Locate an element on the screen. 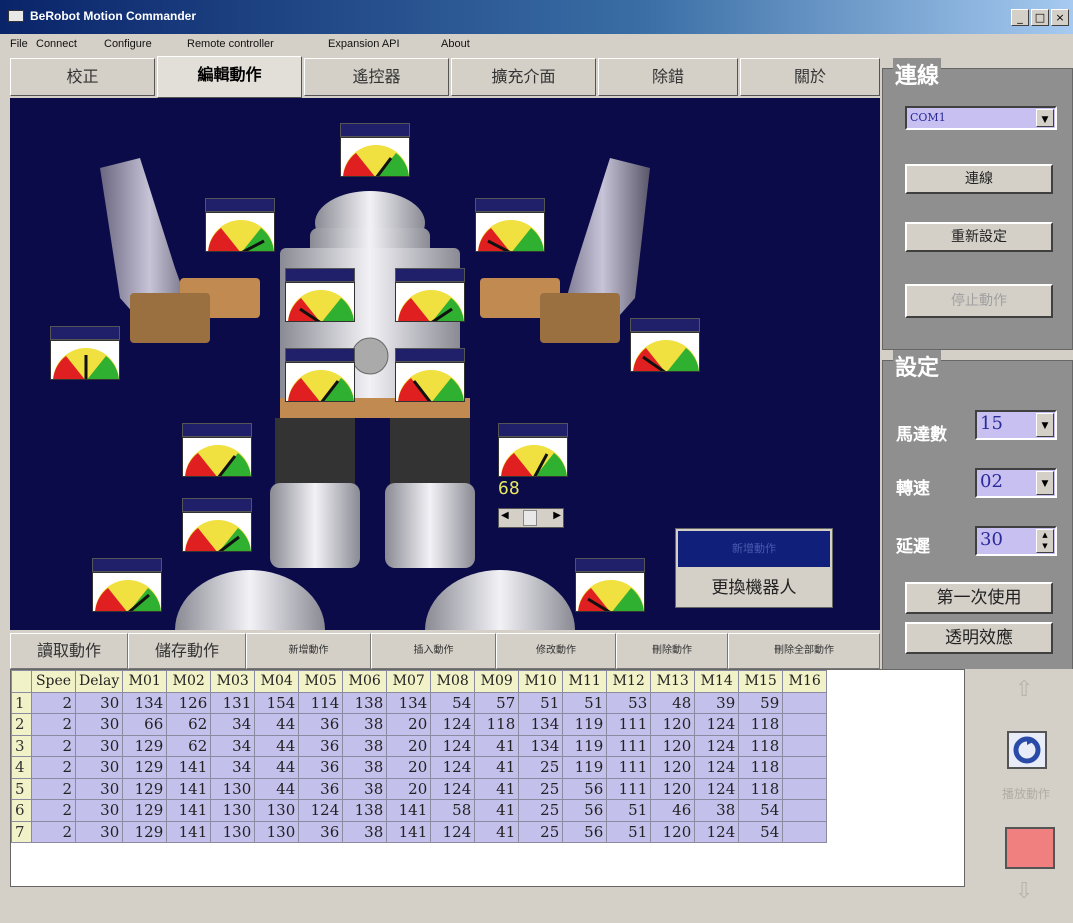 This screenshot has height=923, width=1073. table-cell: 154 is located at coordinates (277, 702).